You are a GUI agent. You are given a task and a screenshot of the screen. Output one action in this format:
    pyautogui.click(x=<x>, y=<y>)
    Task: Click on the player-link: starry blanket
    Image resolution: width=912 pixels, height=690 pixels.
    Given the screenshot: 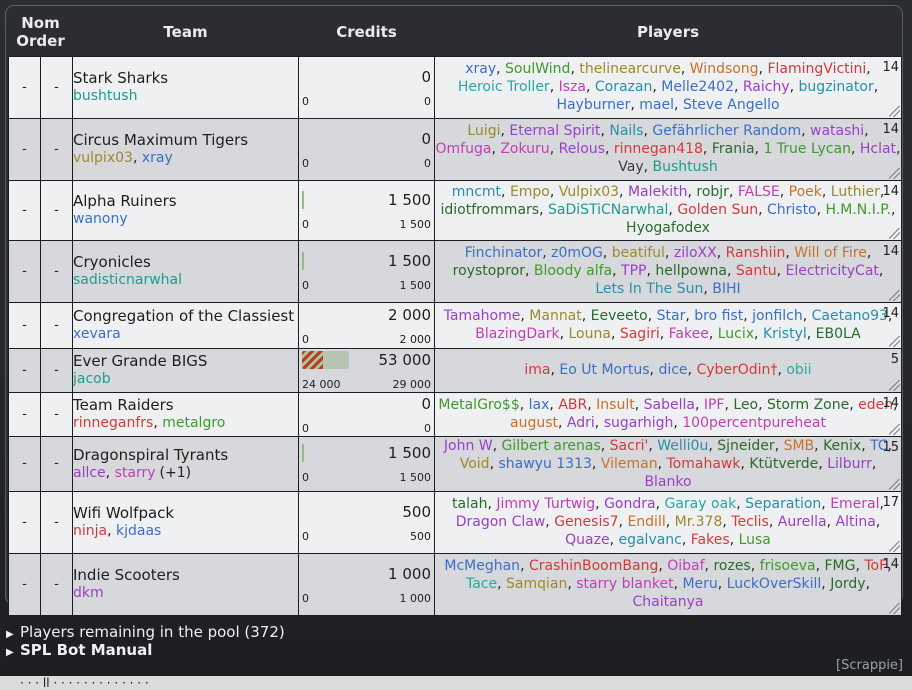 What is the action you would take?
    pyautogui.click(x=624, y=584)
    